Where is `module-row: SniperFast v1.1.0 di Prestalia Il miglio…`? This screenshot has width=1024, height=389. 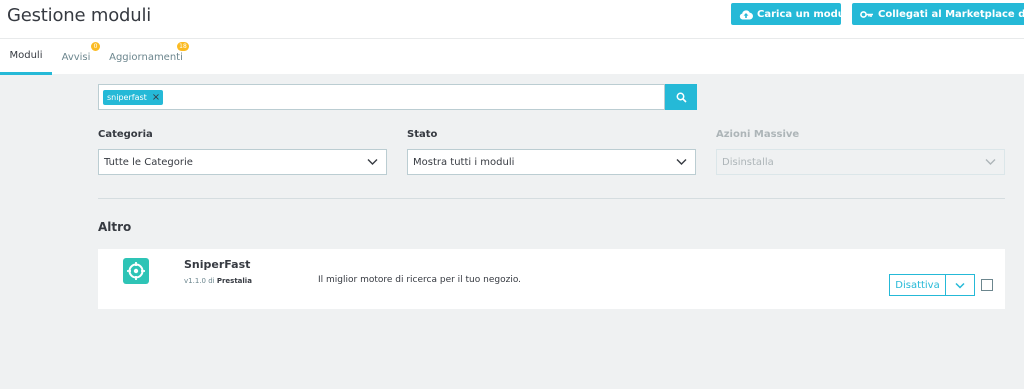
module-row: SniperFast v1.1.0 di Prestalia Il miglio… is located at coordinates (551, 279).